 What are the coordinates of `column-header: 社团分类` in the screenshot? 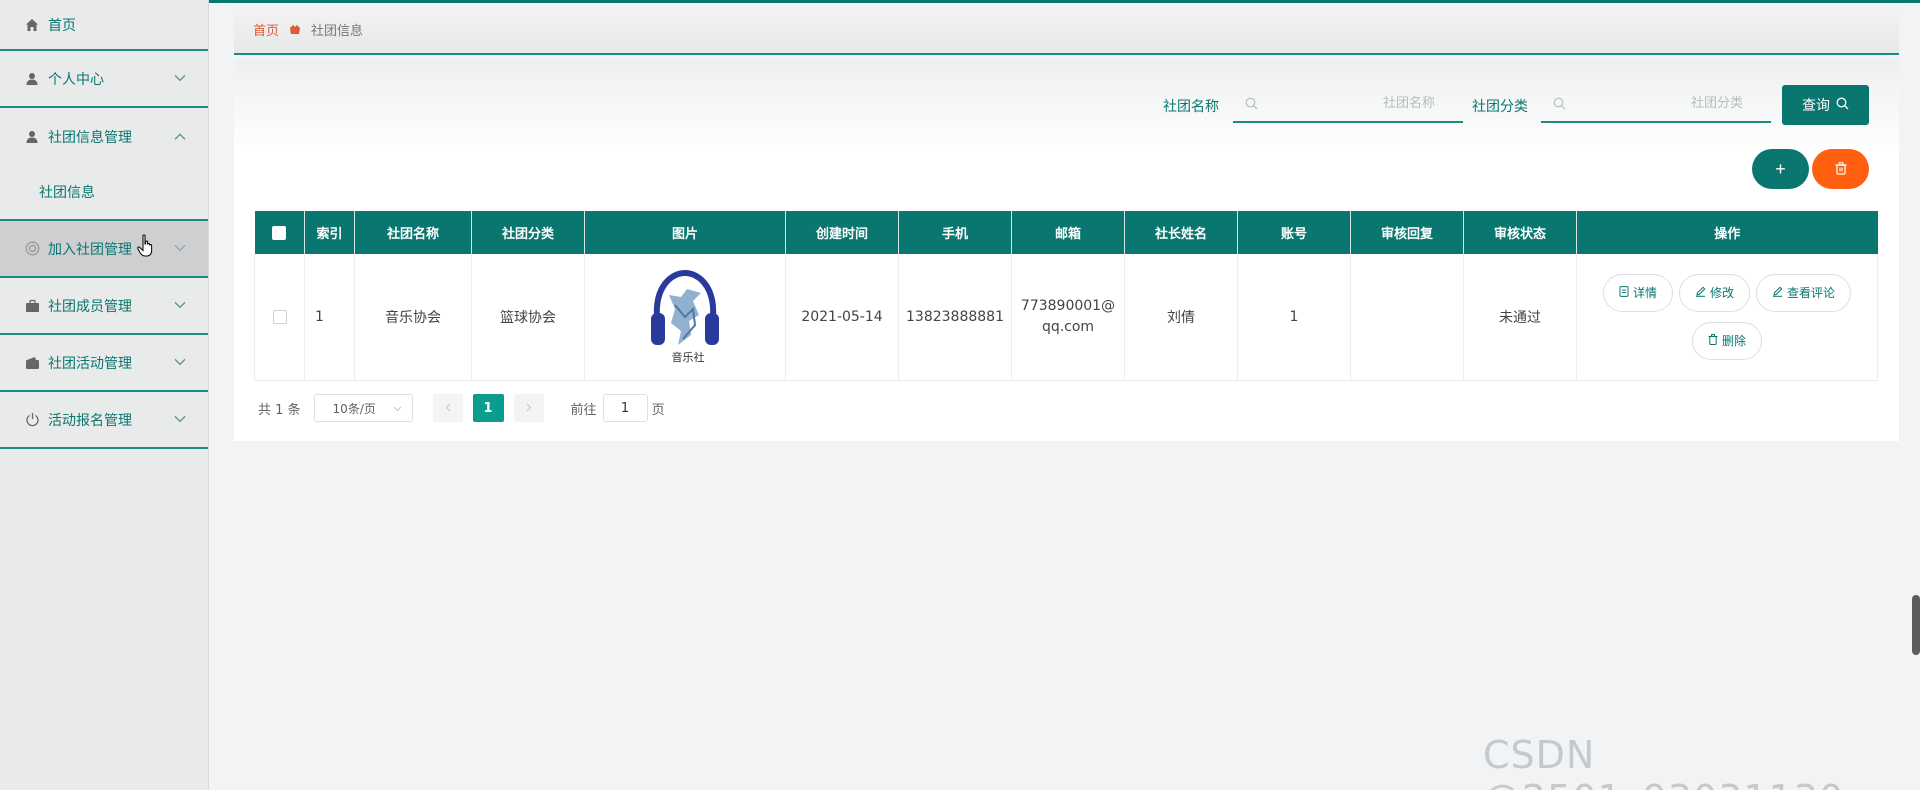 It's located at (528, 232).